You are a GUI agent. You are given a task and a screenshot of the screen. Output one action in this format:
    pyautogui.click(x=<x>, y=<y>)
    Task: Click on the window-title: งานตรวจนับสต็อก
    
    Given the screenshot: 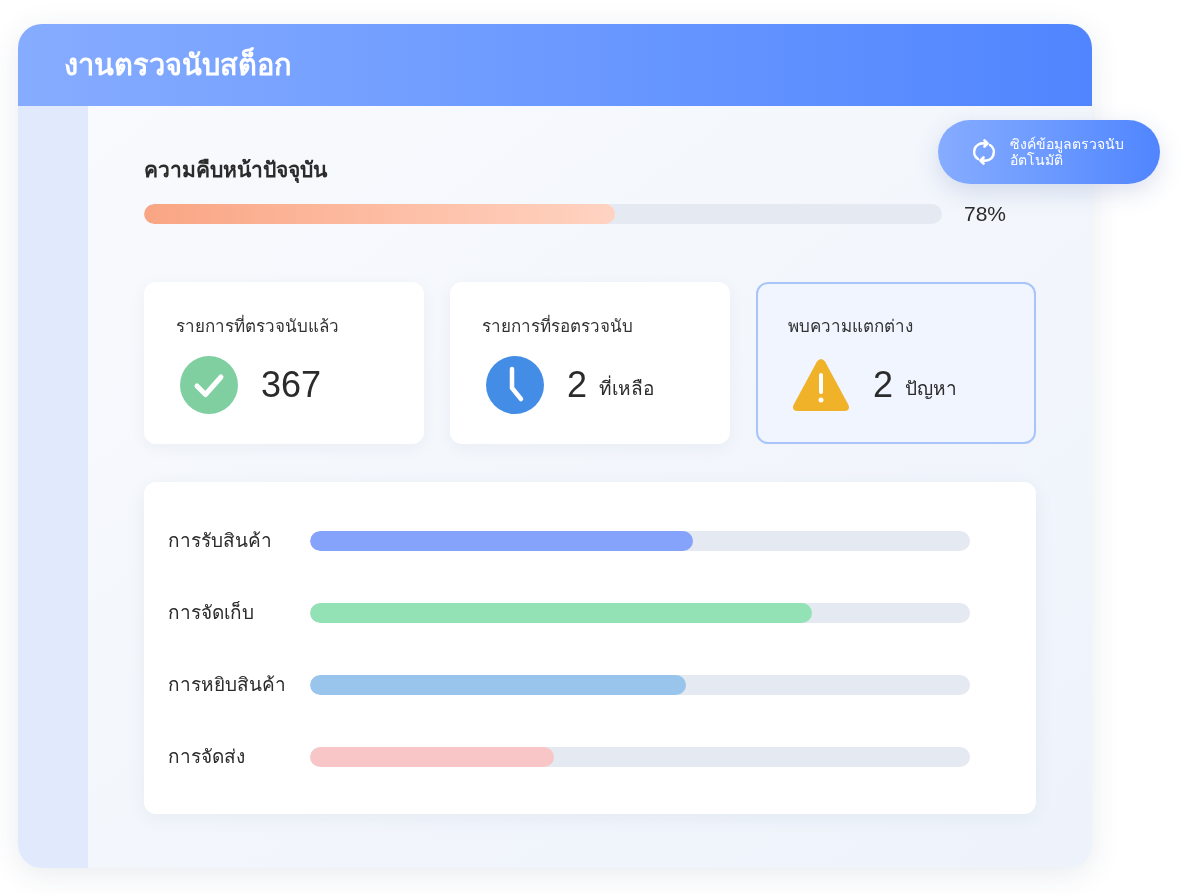 What is the action you would take?
    pyautogui.click(x=178, y=65)
    